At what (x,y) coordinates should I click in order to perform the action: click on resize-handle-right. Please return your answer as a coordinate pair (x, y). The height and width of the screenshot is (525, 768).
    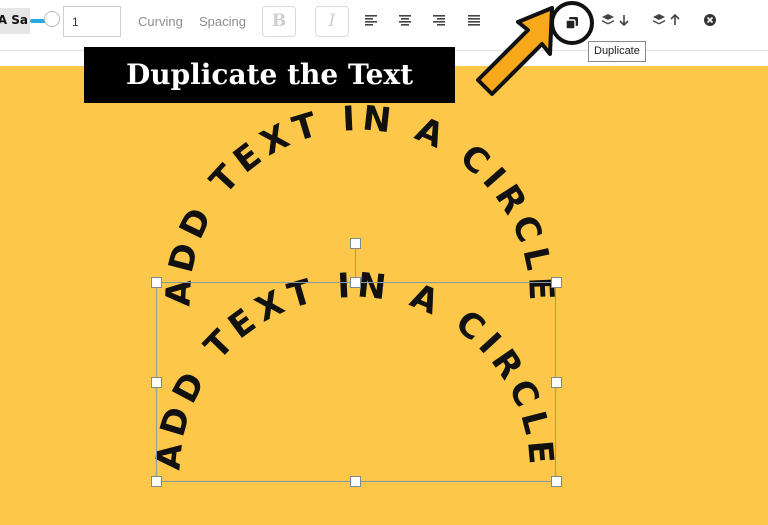
    Looking at the image, I should click on (556, 382).